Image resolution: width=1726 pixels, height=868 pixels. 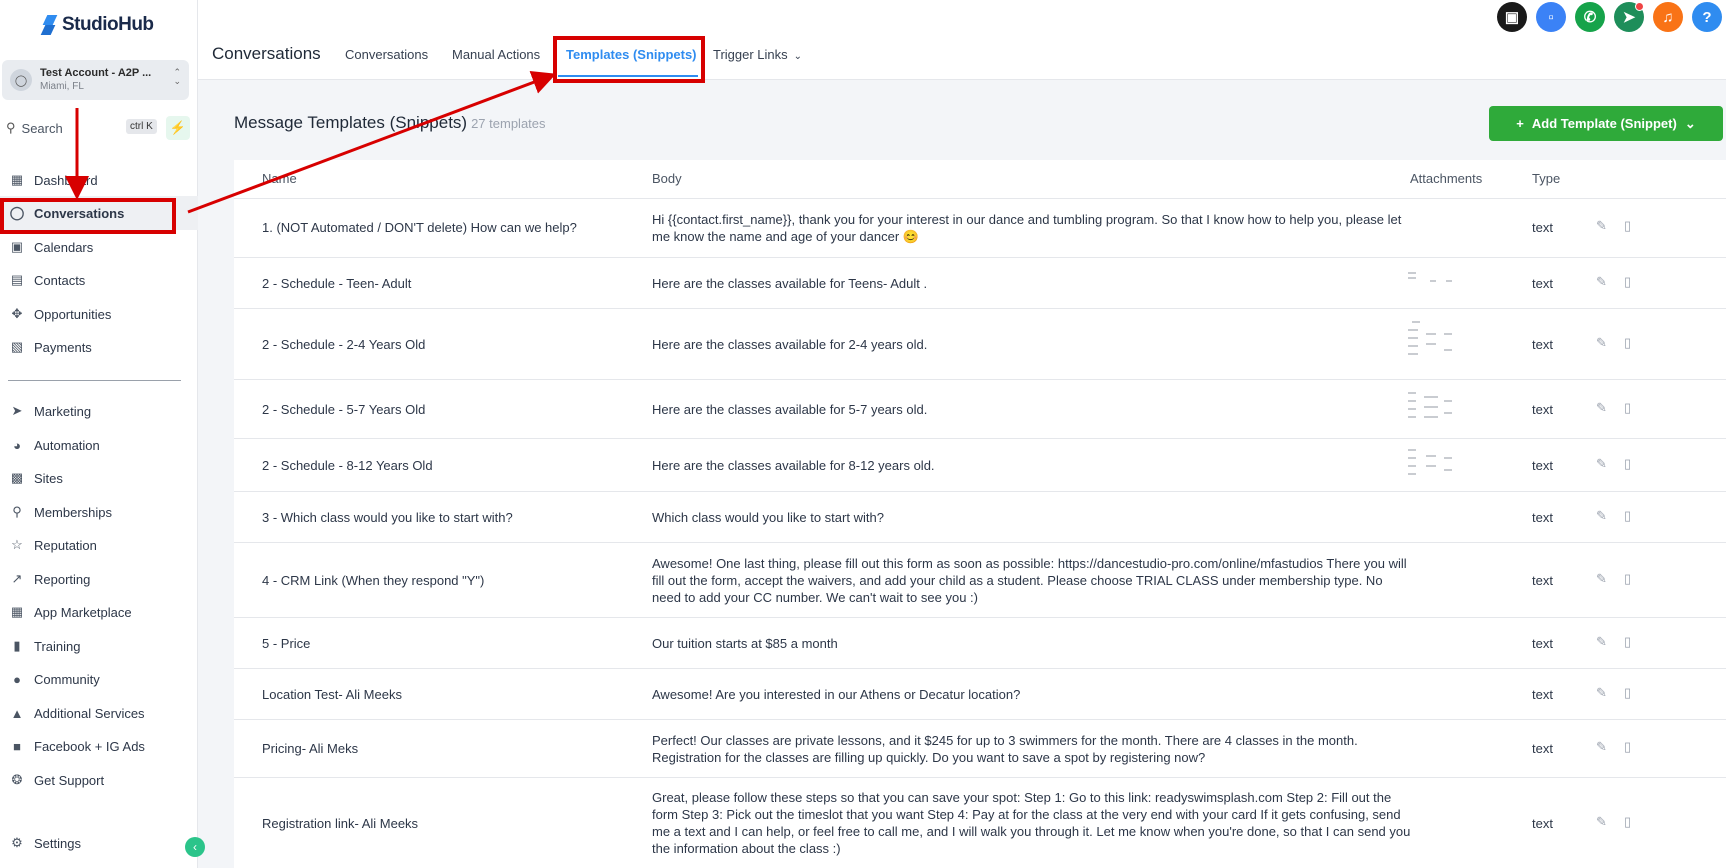 I want to click on arrow-conversations-to-templates, so click(x=372, y=142).